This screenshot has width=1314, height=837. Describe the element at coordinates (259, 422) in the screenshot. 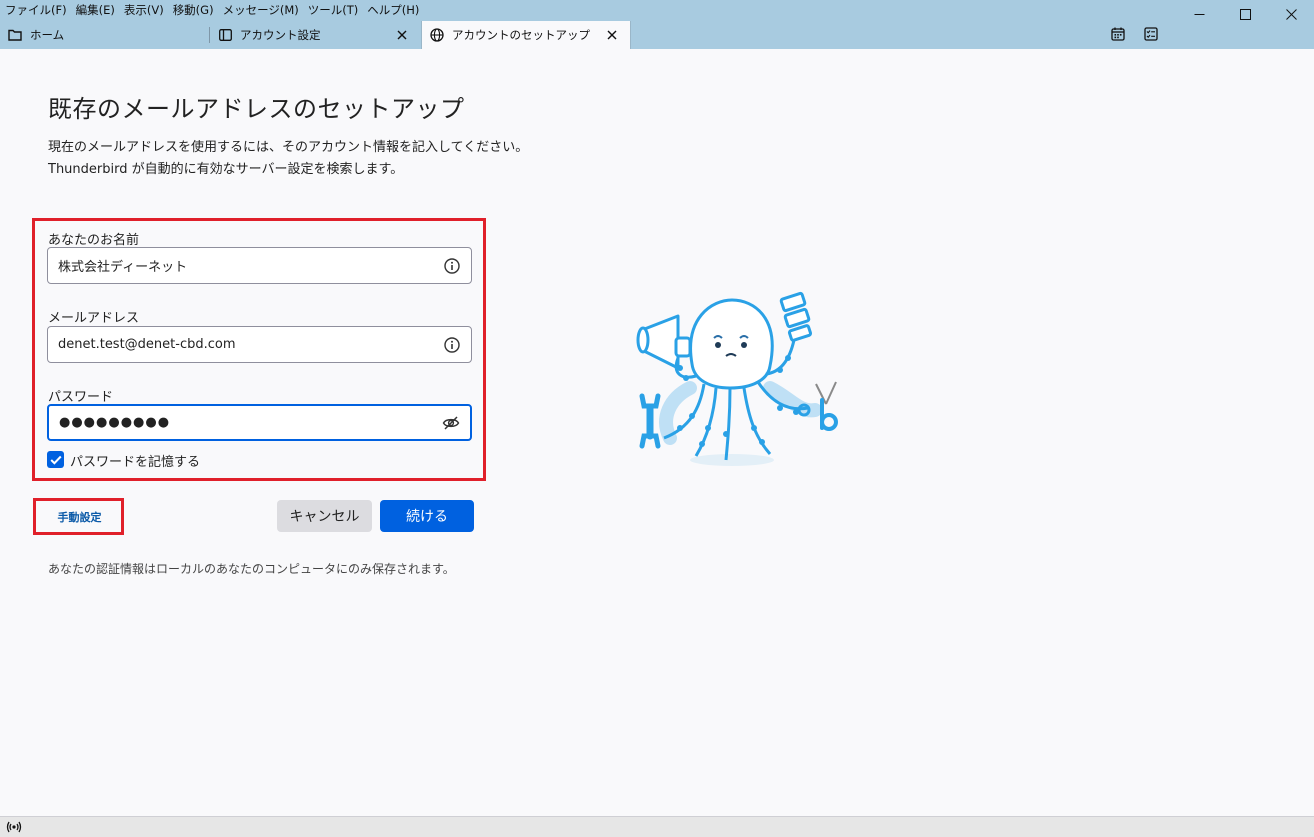

I see `password-field: ●●●●●●●●●` at that location.